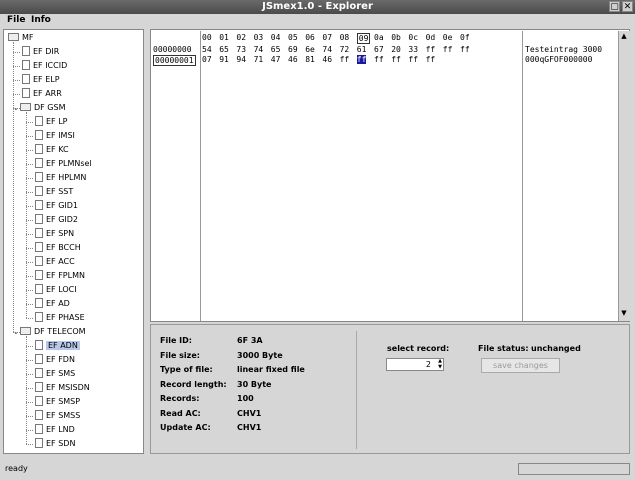 The image size is (635, 480). I want to click on tree-item-ef-phase: EF PHASE, so click(60, 318).